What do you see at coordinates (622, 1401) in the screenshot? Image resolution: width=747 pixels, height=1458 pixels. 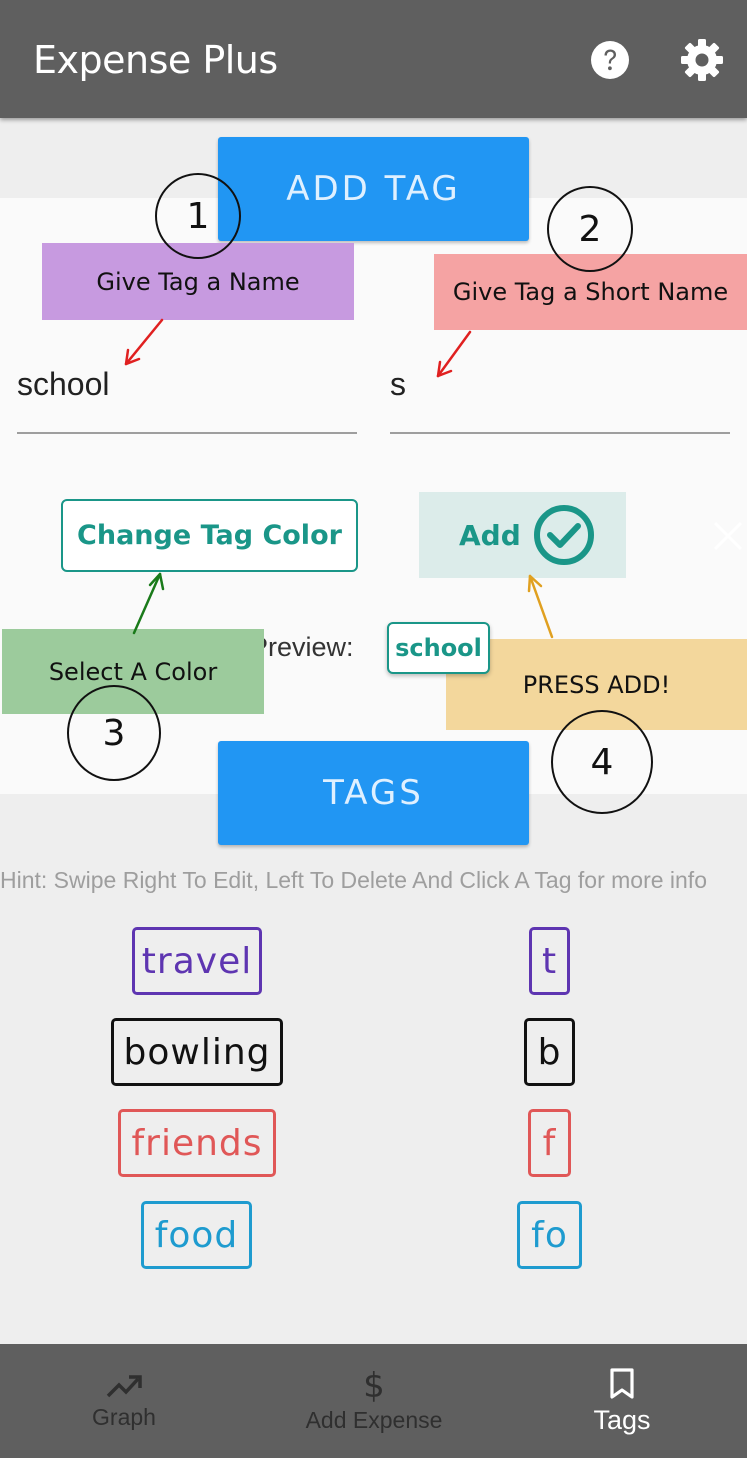 I see `nav-item-tags: Tags` at bounding box center [622, 1401].